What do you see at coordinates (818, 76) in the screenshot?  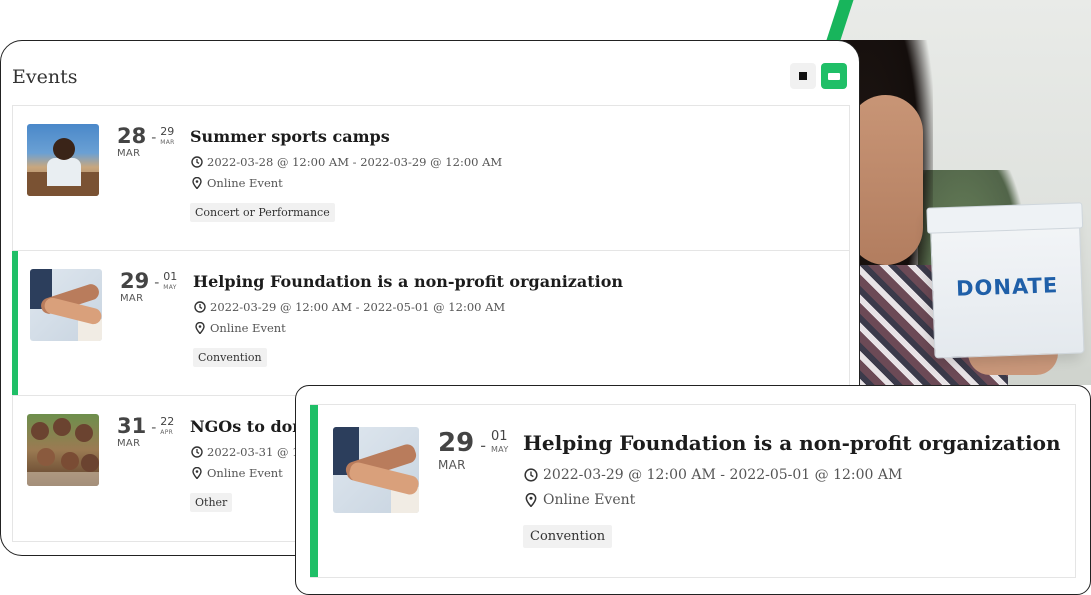 I see `view-toggle` at bounding box center [818, 76].